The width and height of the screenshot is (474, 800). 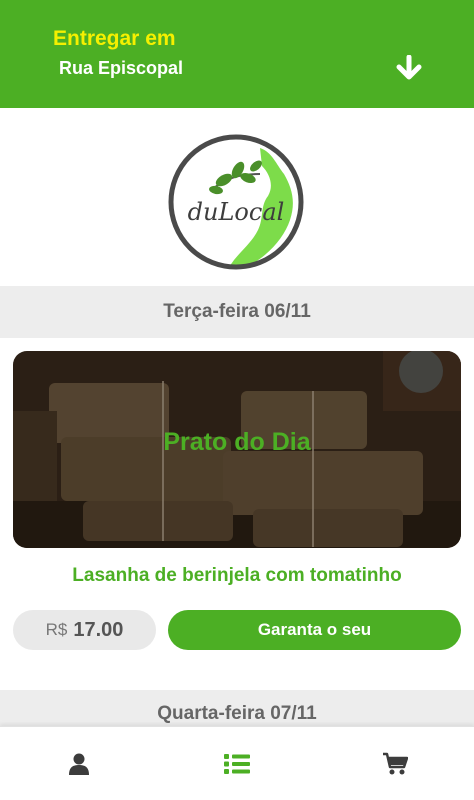 I want to click on address-dropdown-button, so click(x=409, y=68).